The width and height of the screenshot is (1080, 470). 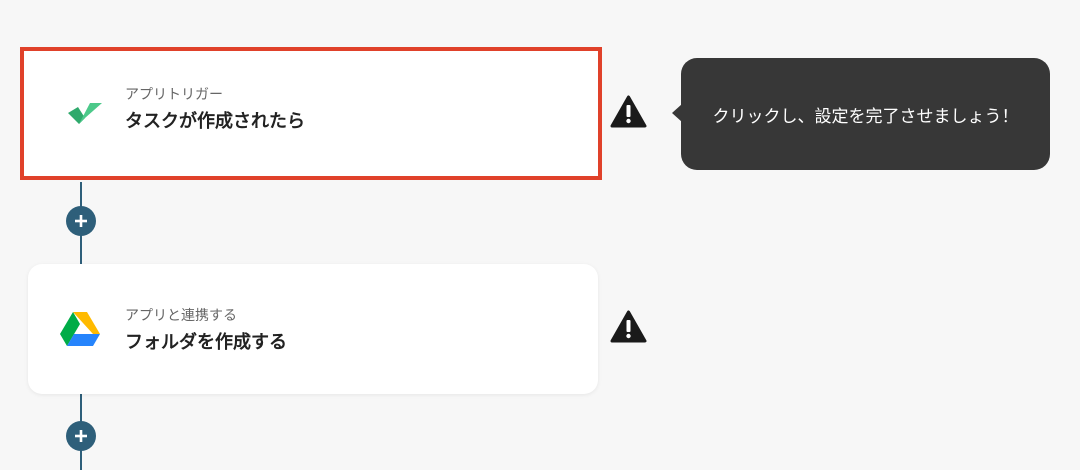 I want to click on step-title: フォルダを作成する, so click(x=206, y=342).